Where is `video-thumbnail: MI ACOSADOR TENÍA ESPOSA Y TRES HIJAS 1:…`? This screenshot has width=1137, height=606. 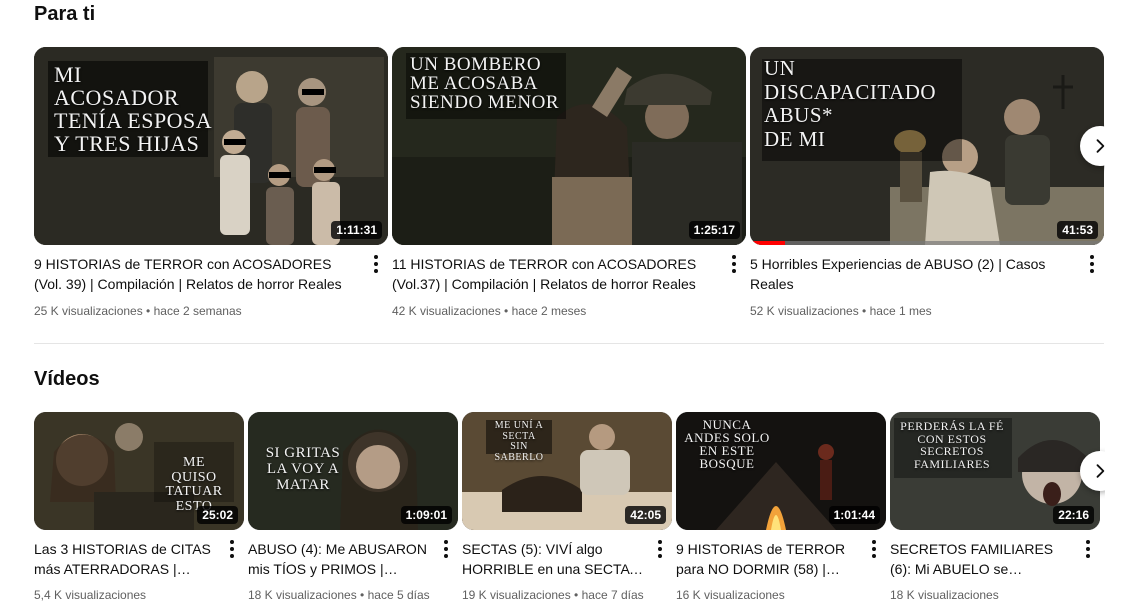 video-thumbnail: MI ACOSADOR TENÍA ESPOSA Y TRES HIJAS 1:… is located at coordinates (211, 146).